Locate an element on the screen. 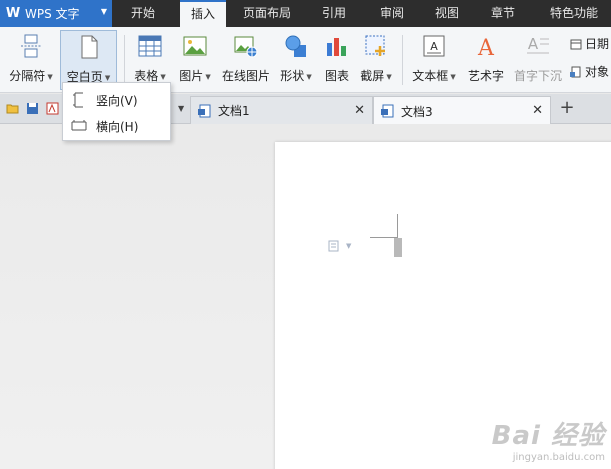 The height and width of the screenshot is (469, 611). drop-cap-icon: A is located at coordinates (538, 44).